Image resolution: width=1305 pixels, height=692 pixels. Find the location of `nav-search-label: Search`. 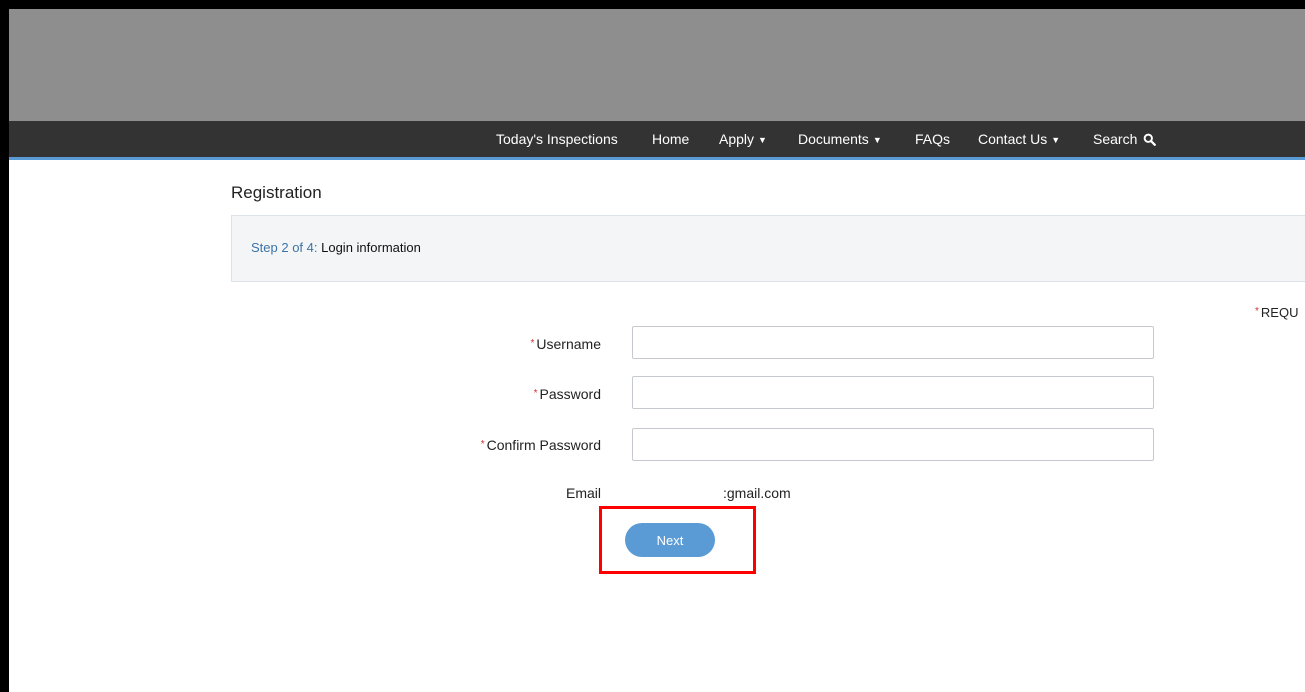

nav-search-label: Search is located at coordinates (1115, 139).